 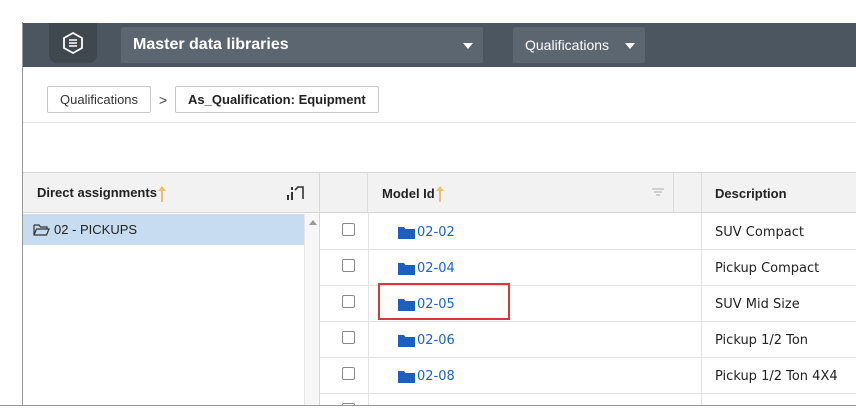 I want to click on description-cell: SUV Mid Size, so click(x=757, y=304).